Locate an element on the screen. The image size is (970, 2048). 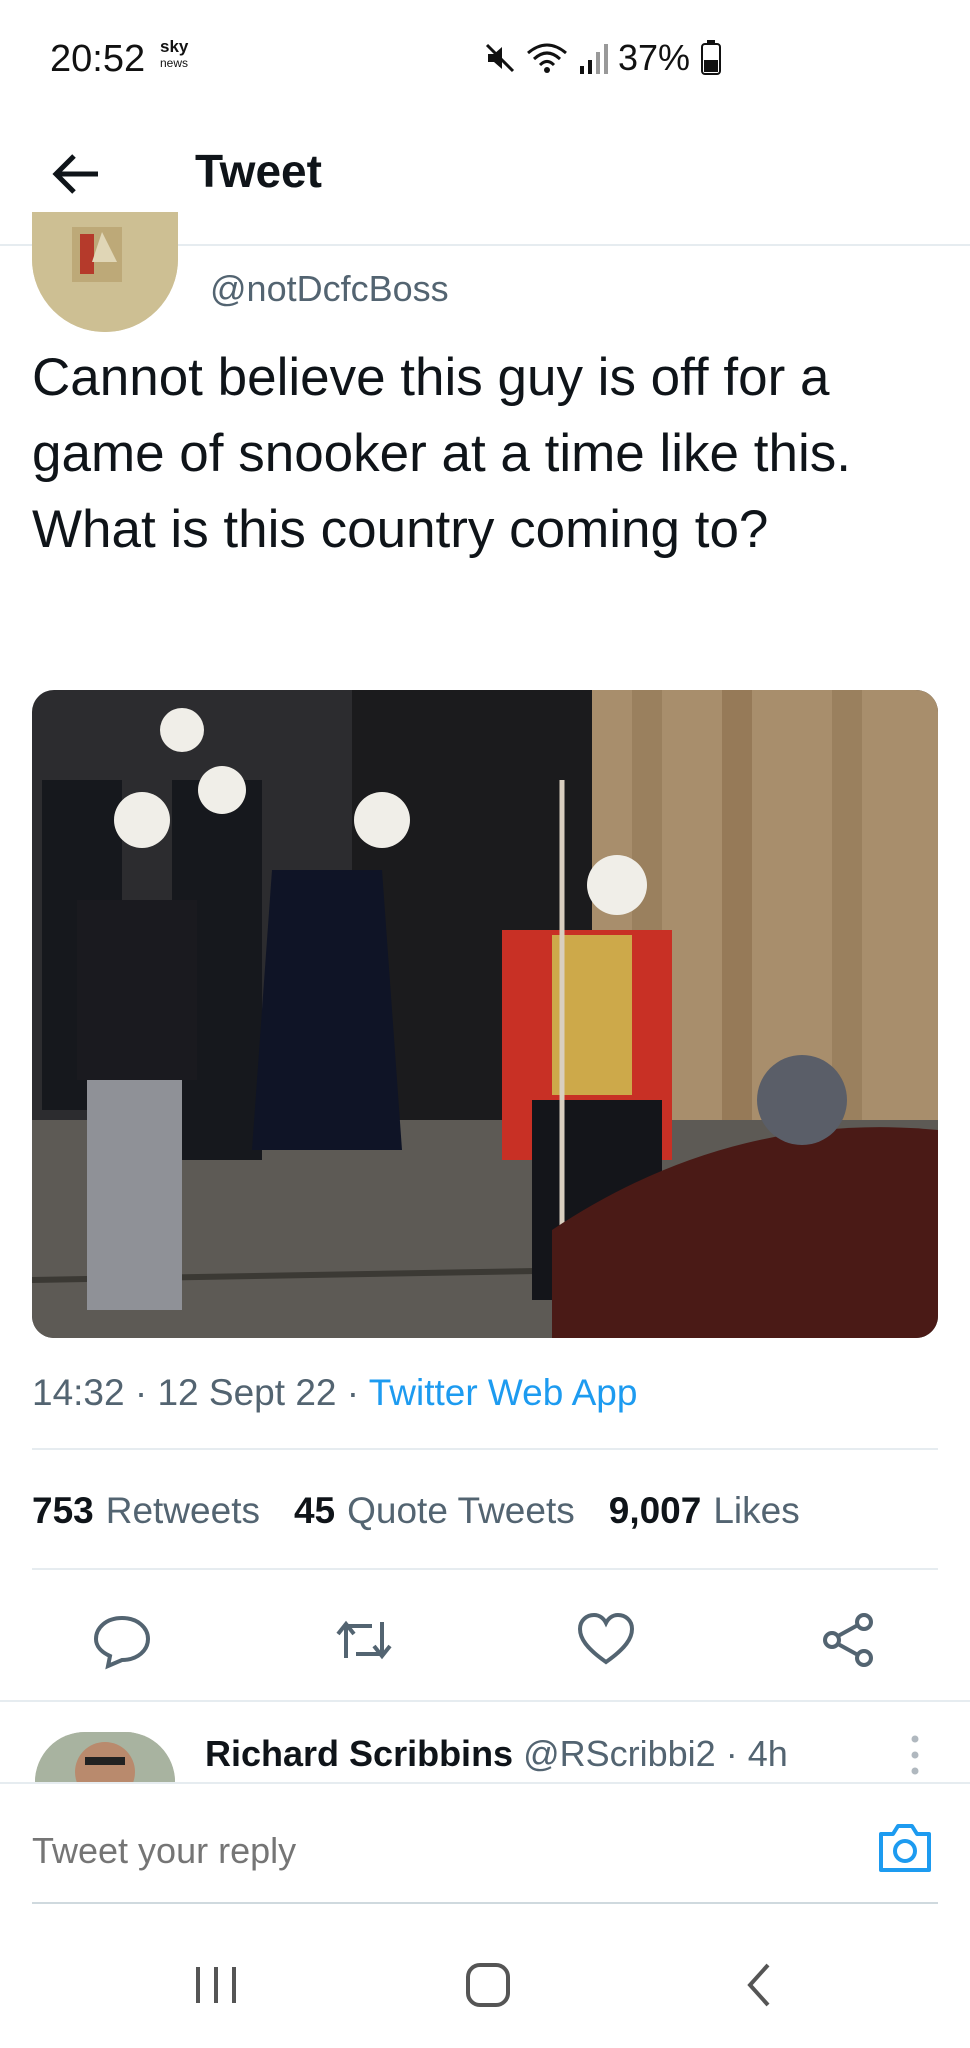
author-handle: @notDcfcBoss is located at coordinates (329, 289).